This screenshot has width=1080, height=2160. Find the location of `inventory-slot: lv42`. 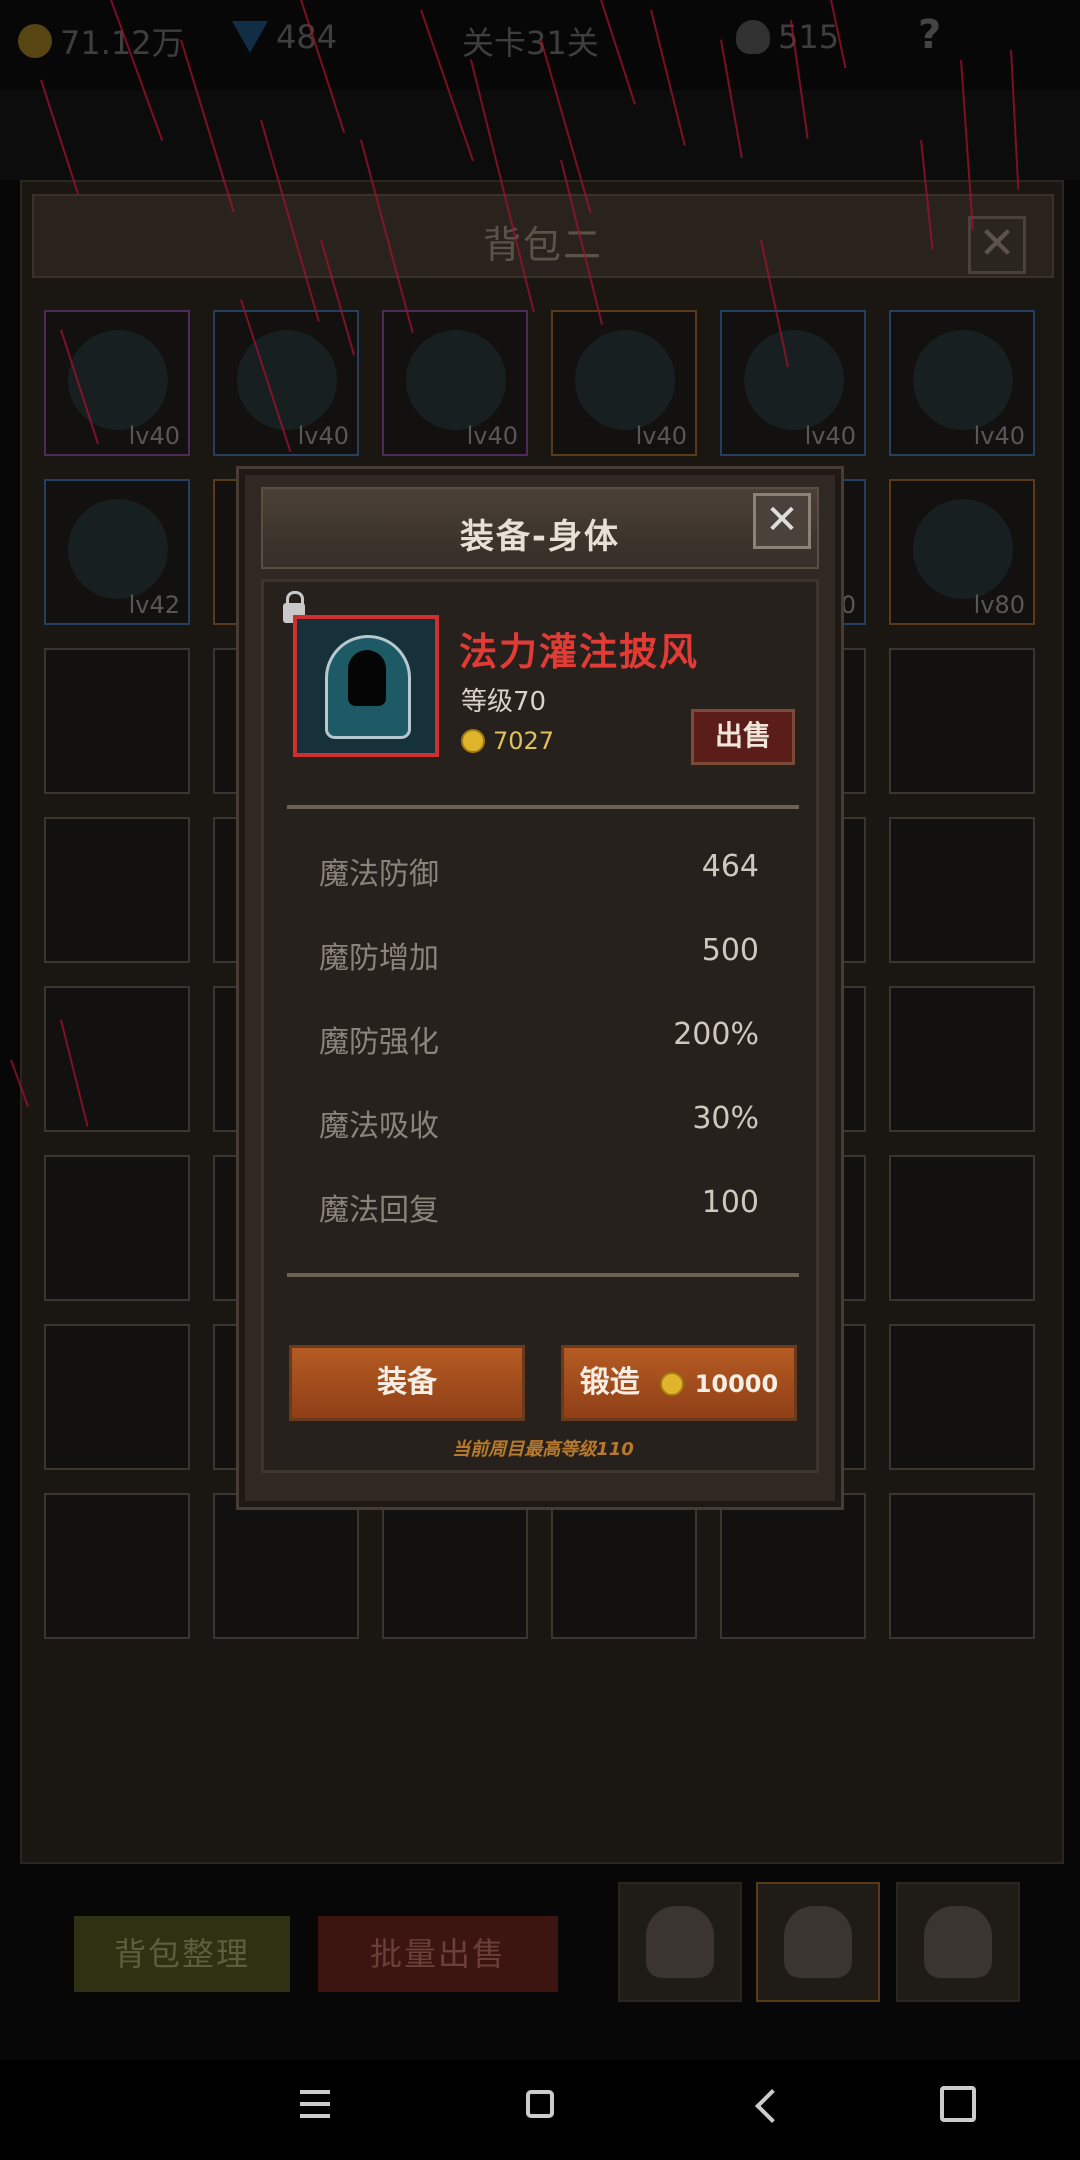

inventory-slot: lv42 is located at coordinates (117, 552).